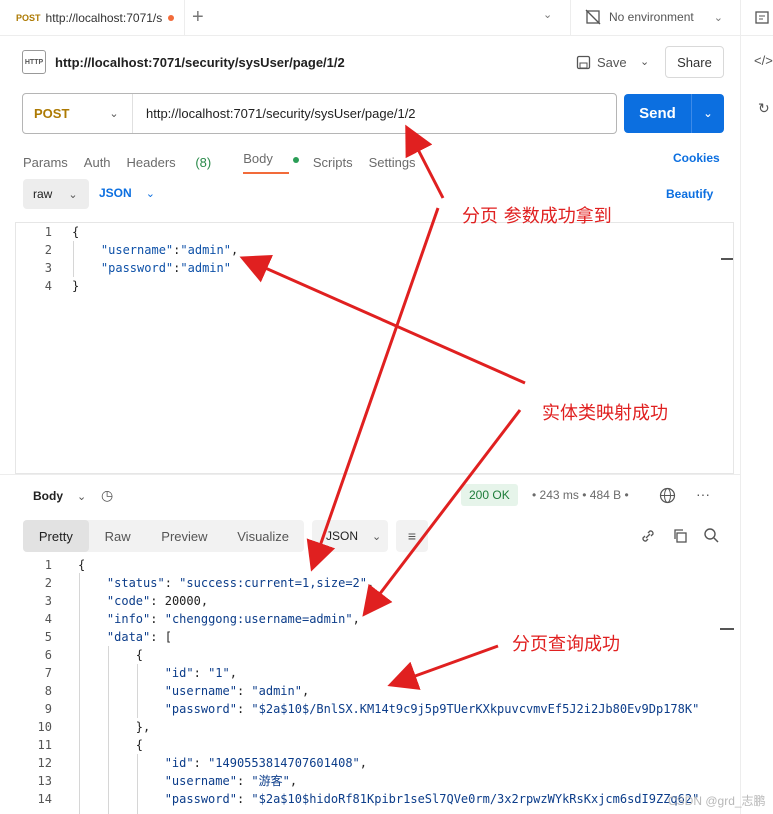 This screenshot has width=773, height=814. I want to click on watermark: CSDN @grd_志鹏, so click(717, 801).